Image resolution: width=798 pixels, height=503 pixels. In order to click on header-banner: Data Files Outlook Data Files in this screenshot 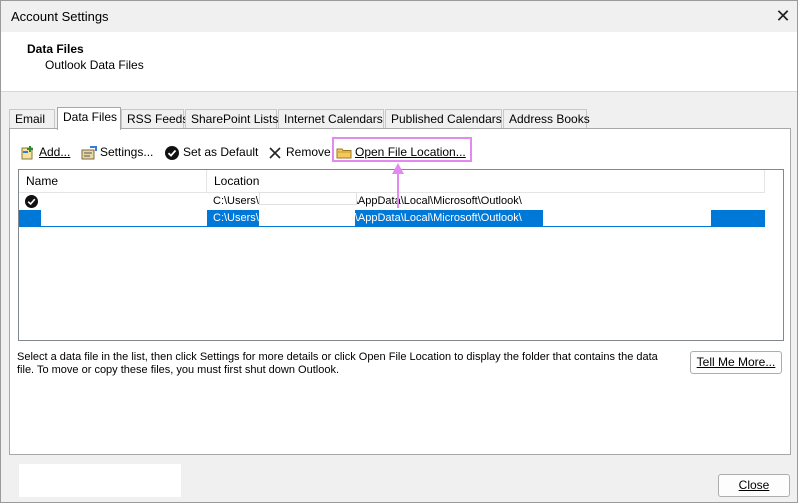, I will do `click(399, 62)`.